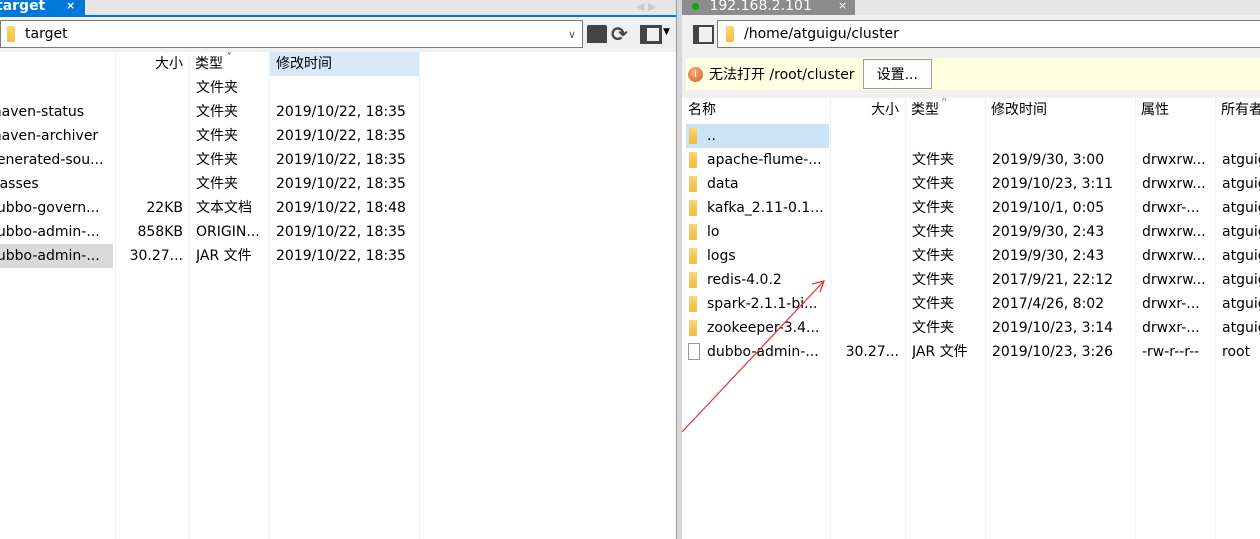  I want to click on file-modified: 2019/10/22, 18:48, so click(341, 208).